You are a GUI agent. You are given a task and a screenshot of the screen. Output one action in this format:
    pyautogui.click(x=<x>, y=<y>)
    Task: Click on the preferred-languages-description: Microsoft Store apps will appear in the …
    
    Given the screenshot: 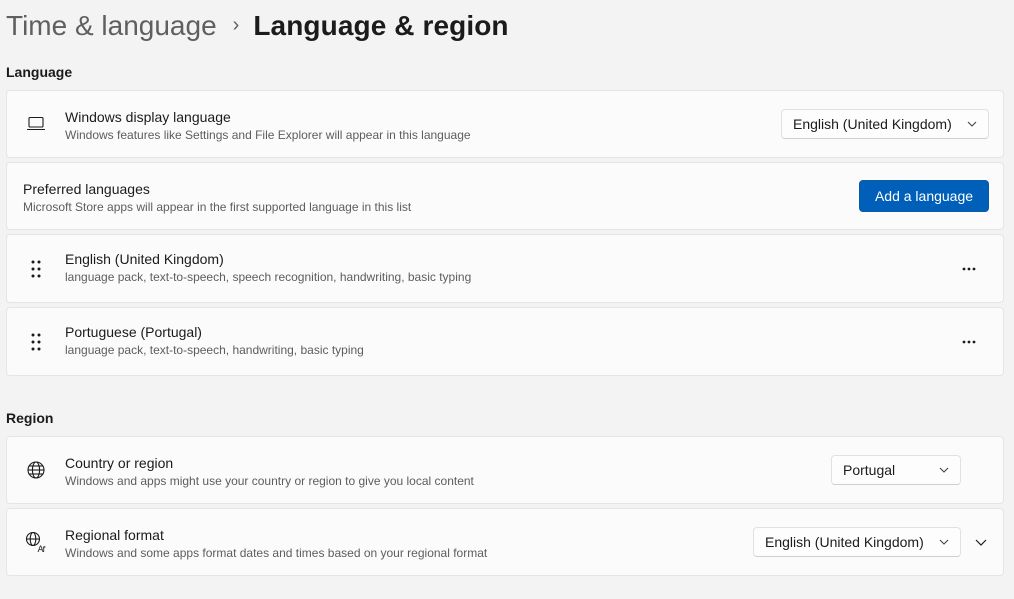 What is the action you would take?
    pyautogui.click(x=217, y=207)
    